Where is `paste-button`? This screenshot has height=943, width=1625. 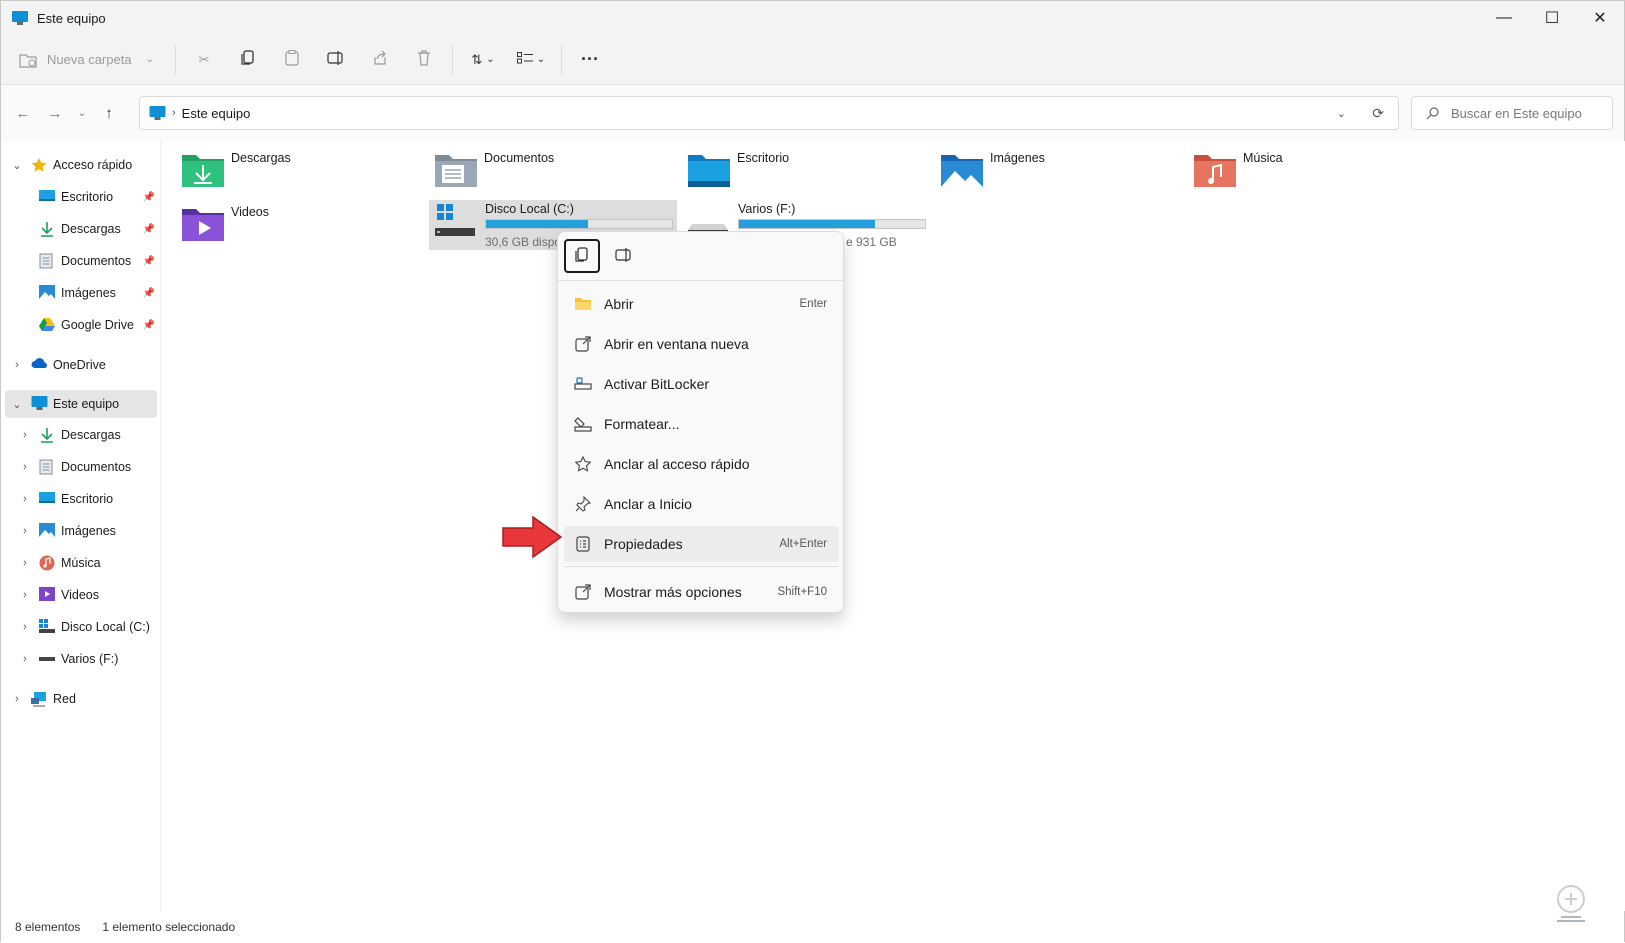
paste-button is located at coordinates (292, 60).